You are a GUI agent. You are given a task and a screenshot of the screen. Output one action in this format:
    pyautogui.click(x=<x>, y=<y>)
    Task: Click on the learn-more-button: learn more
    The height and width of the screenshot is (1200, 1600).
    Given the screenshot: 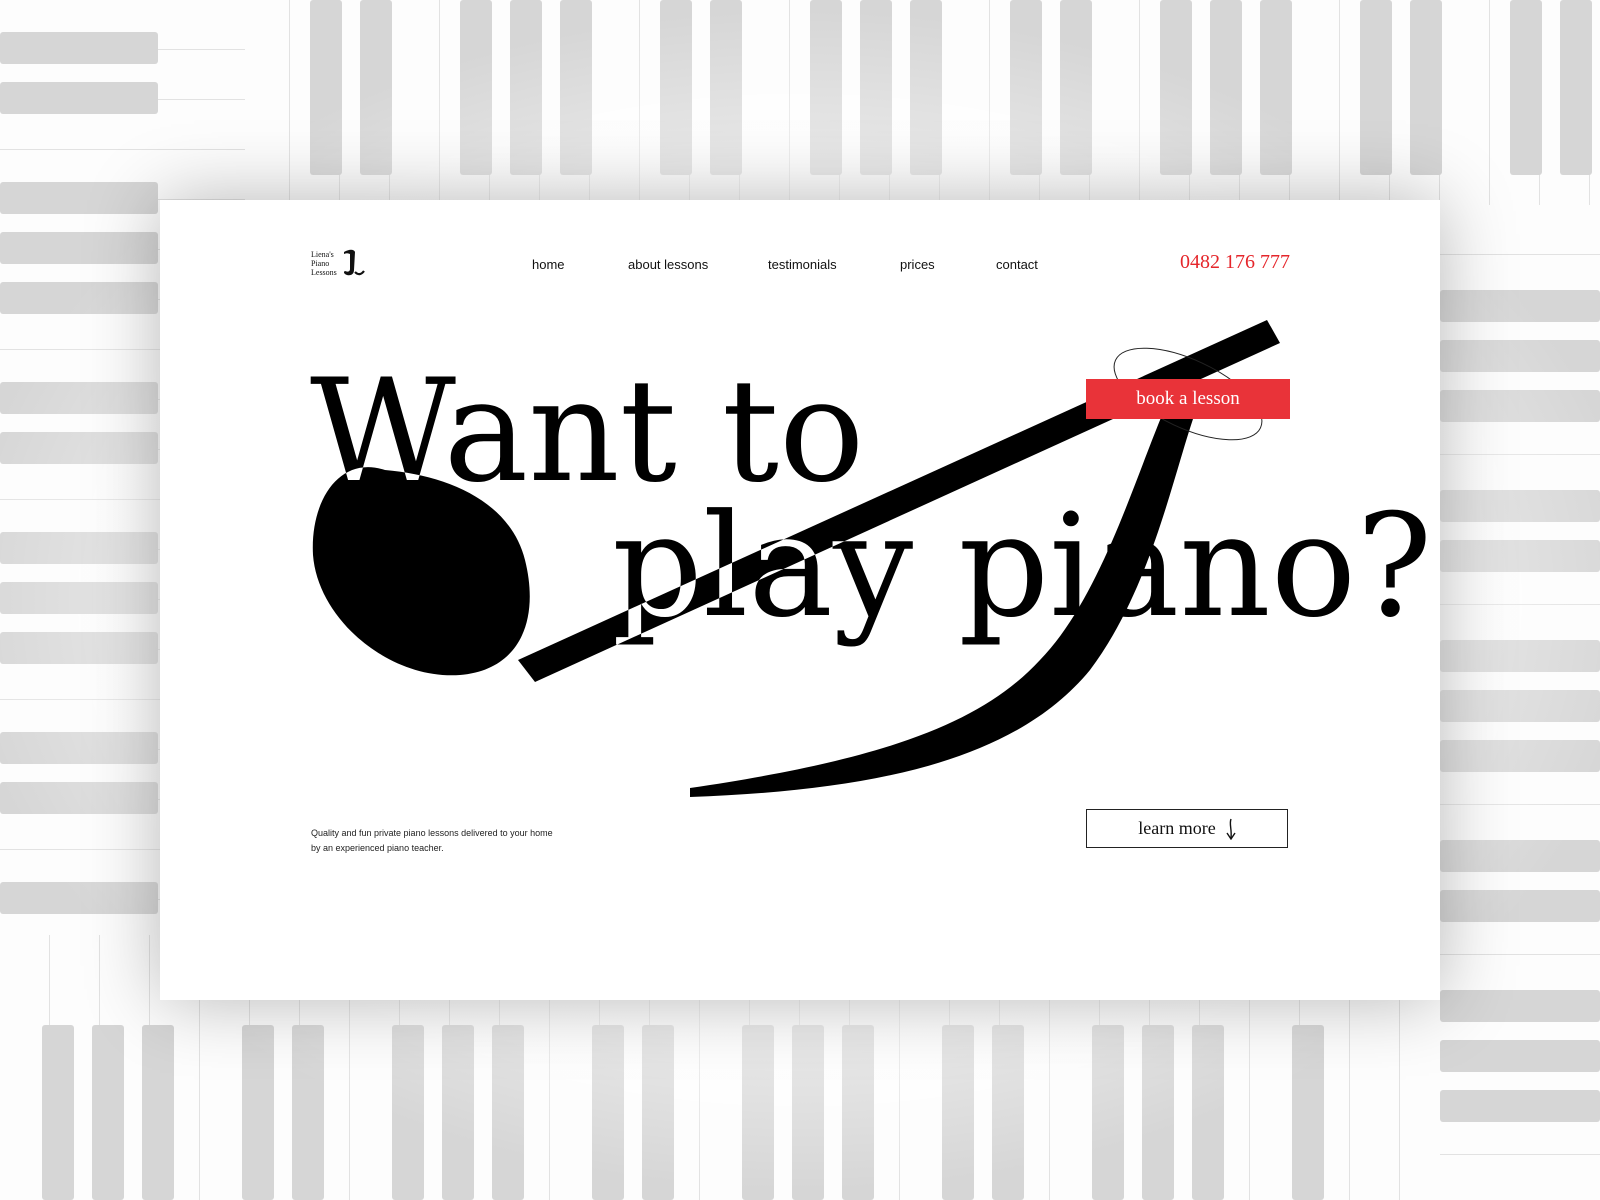 What is the action you would take?
    pyautogui.click(x=1187, y=828)
    